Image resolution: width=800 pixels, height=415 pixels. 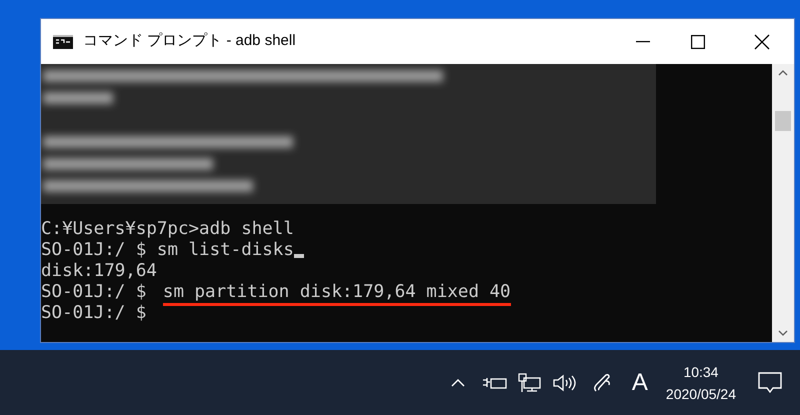 I want to click on command-text: adb shell, so click(x=246, y=229).